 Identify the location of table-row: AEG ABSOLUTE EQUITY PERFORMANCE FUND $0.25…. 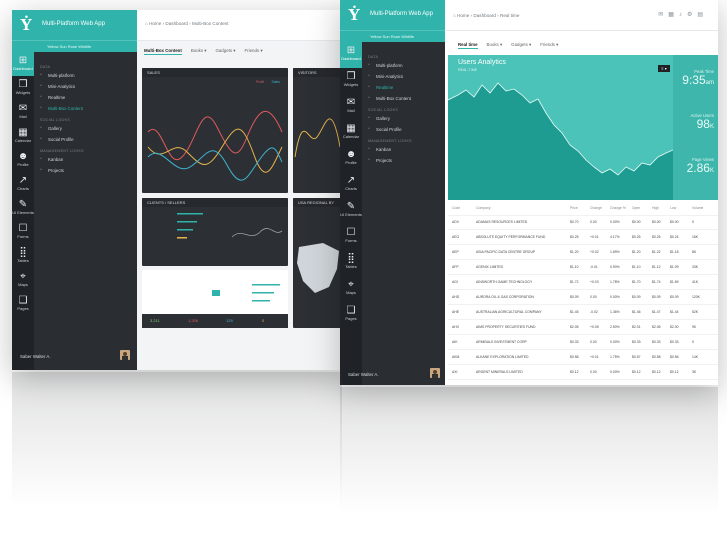
(583, 238).